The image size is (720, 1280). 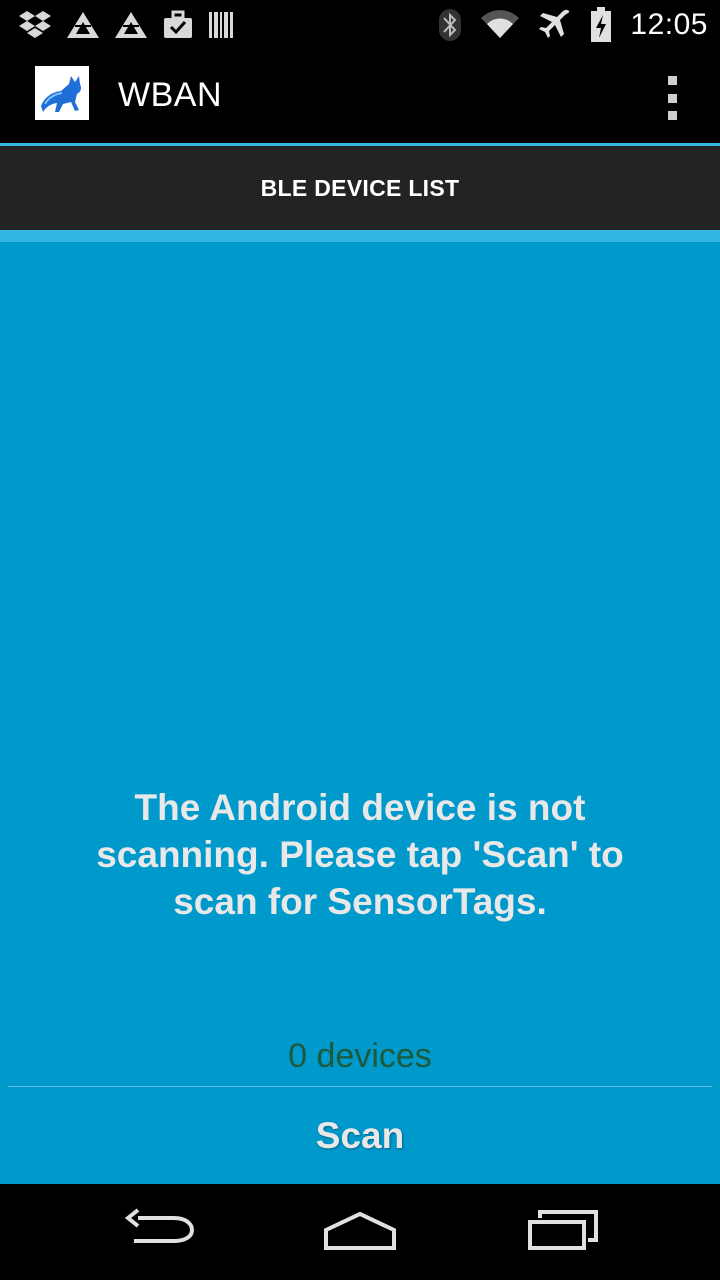 What do you see at coordinates (669, 24) in the screenshot?
I see `clock: 12:05` at bounding box center [669, 24].